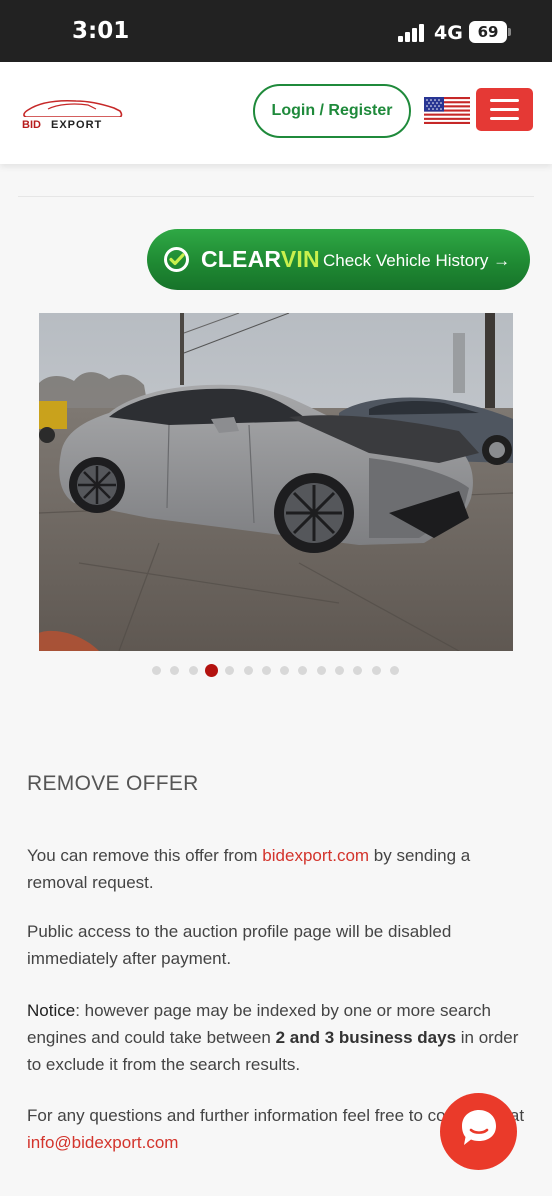 Image resolution: width=552 pixels, height=1196 pixels. Describe the element at coordinates (72, 115) in the screenshot. I see `bid-export-logo: BID EXPORT` at that location.